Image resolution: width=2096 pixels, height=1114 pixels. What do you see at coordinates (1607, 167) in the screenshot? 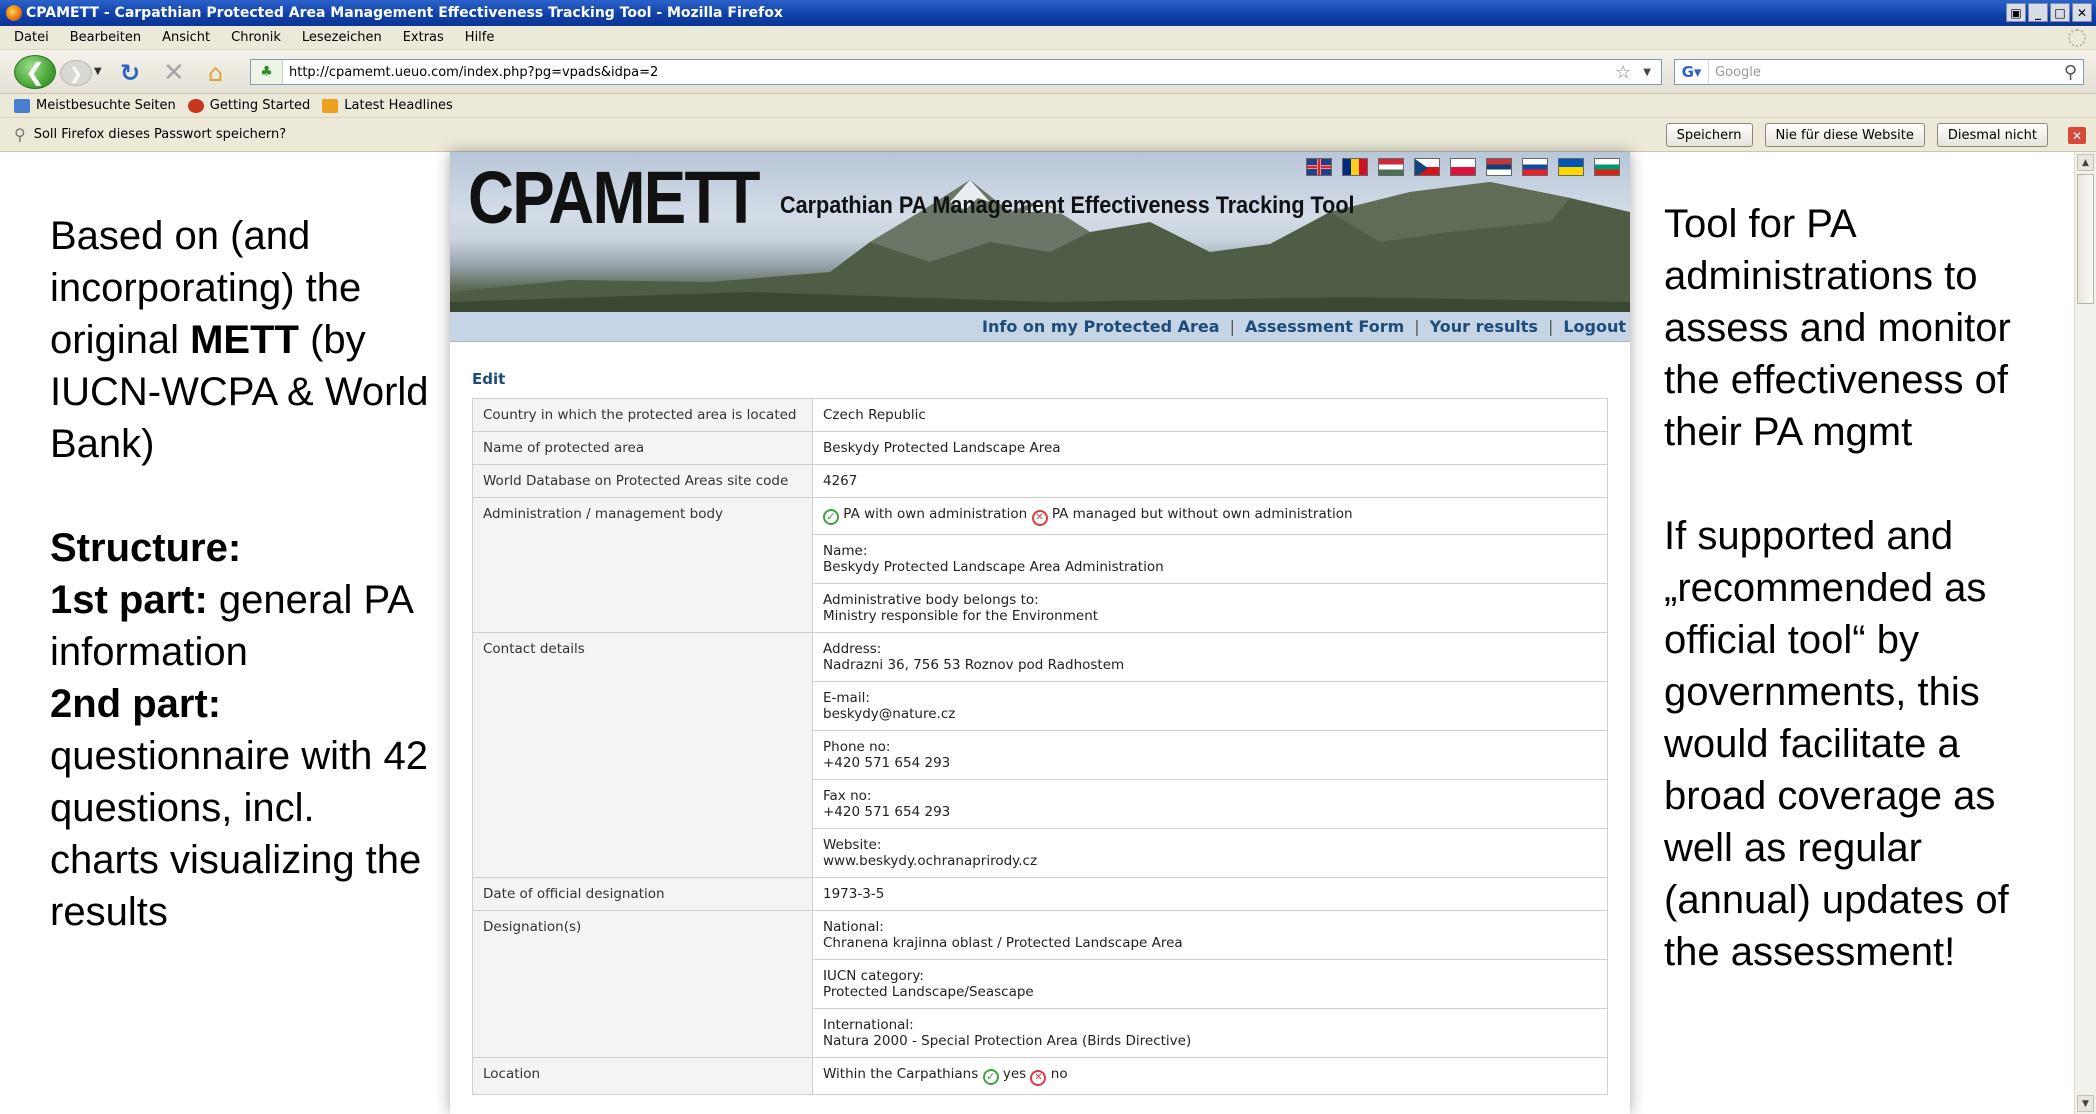
I see `flag-bulgaria-icon` at bounding box center [1607, 167].